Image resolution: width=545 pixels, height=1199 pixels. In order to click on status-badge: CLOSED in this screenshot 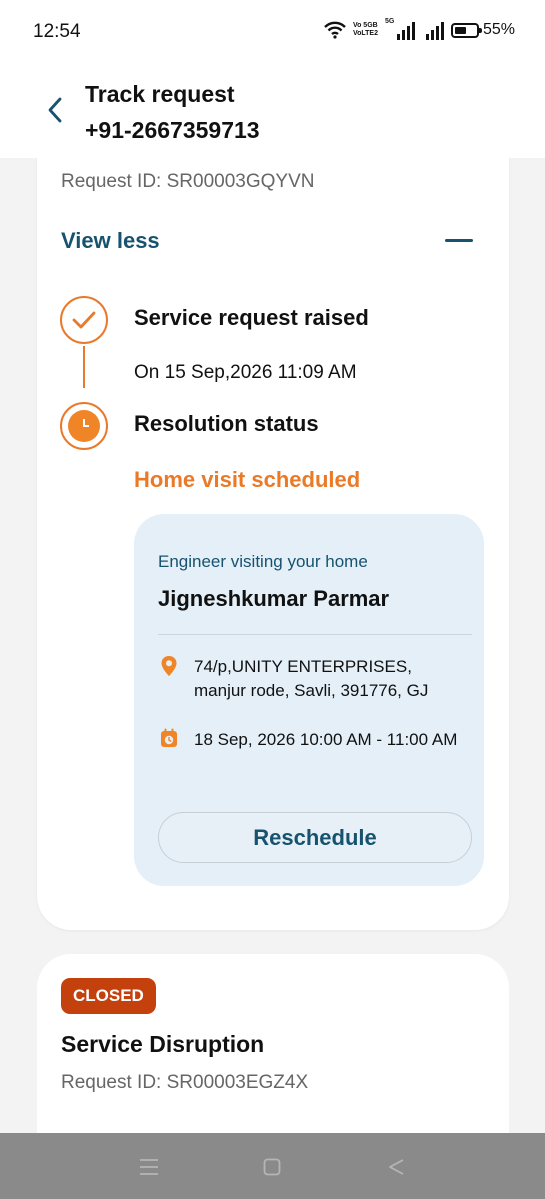, I will do `click(108, 996)`.